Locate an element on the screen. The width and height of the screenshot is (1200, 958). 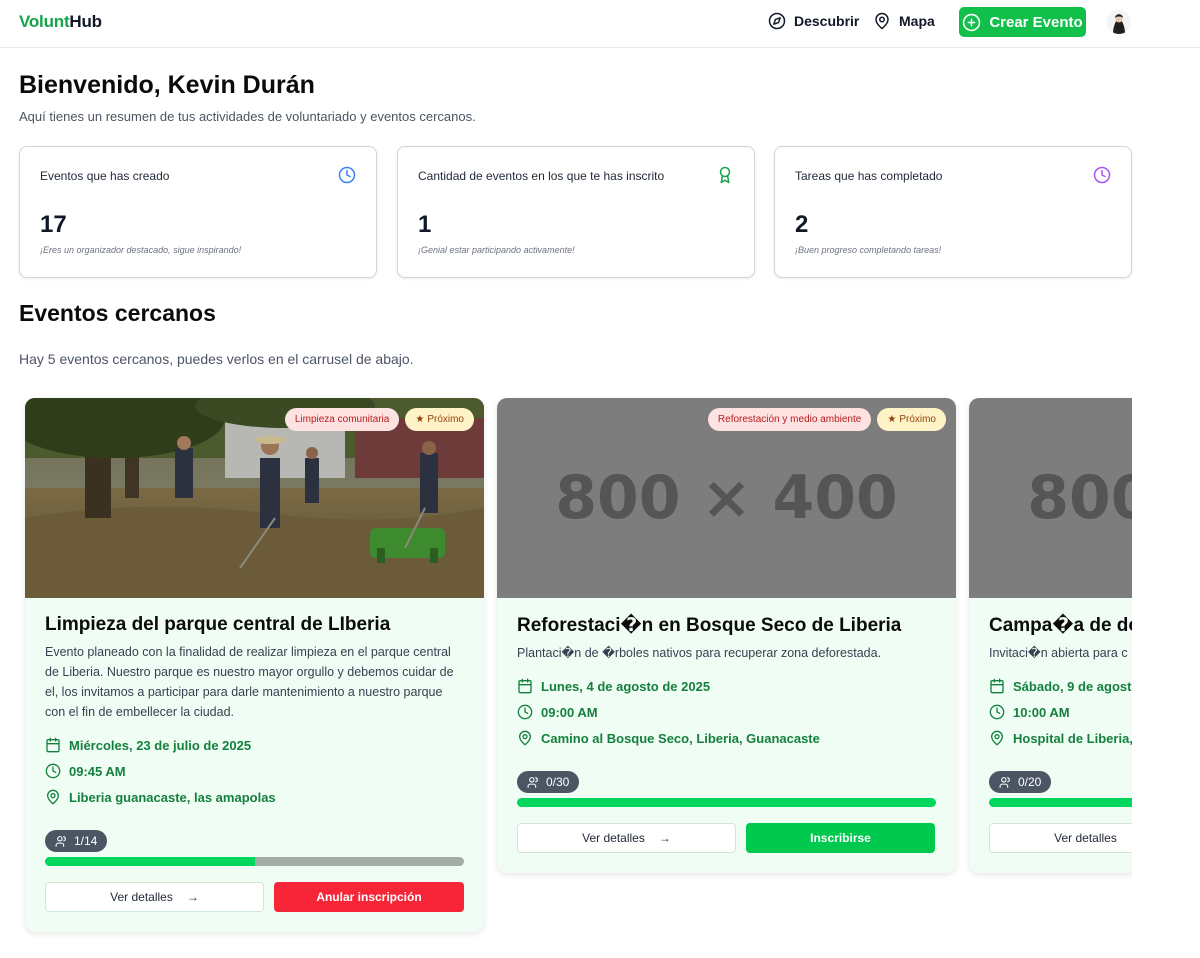
event-date-label: Lunes, 4 de agosto de 2025 is located at coordinates (626, 686).